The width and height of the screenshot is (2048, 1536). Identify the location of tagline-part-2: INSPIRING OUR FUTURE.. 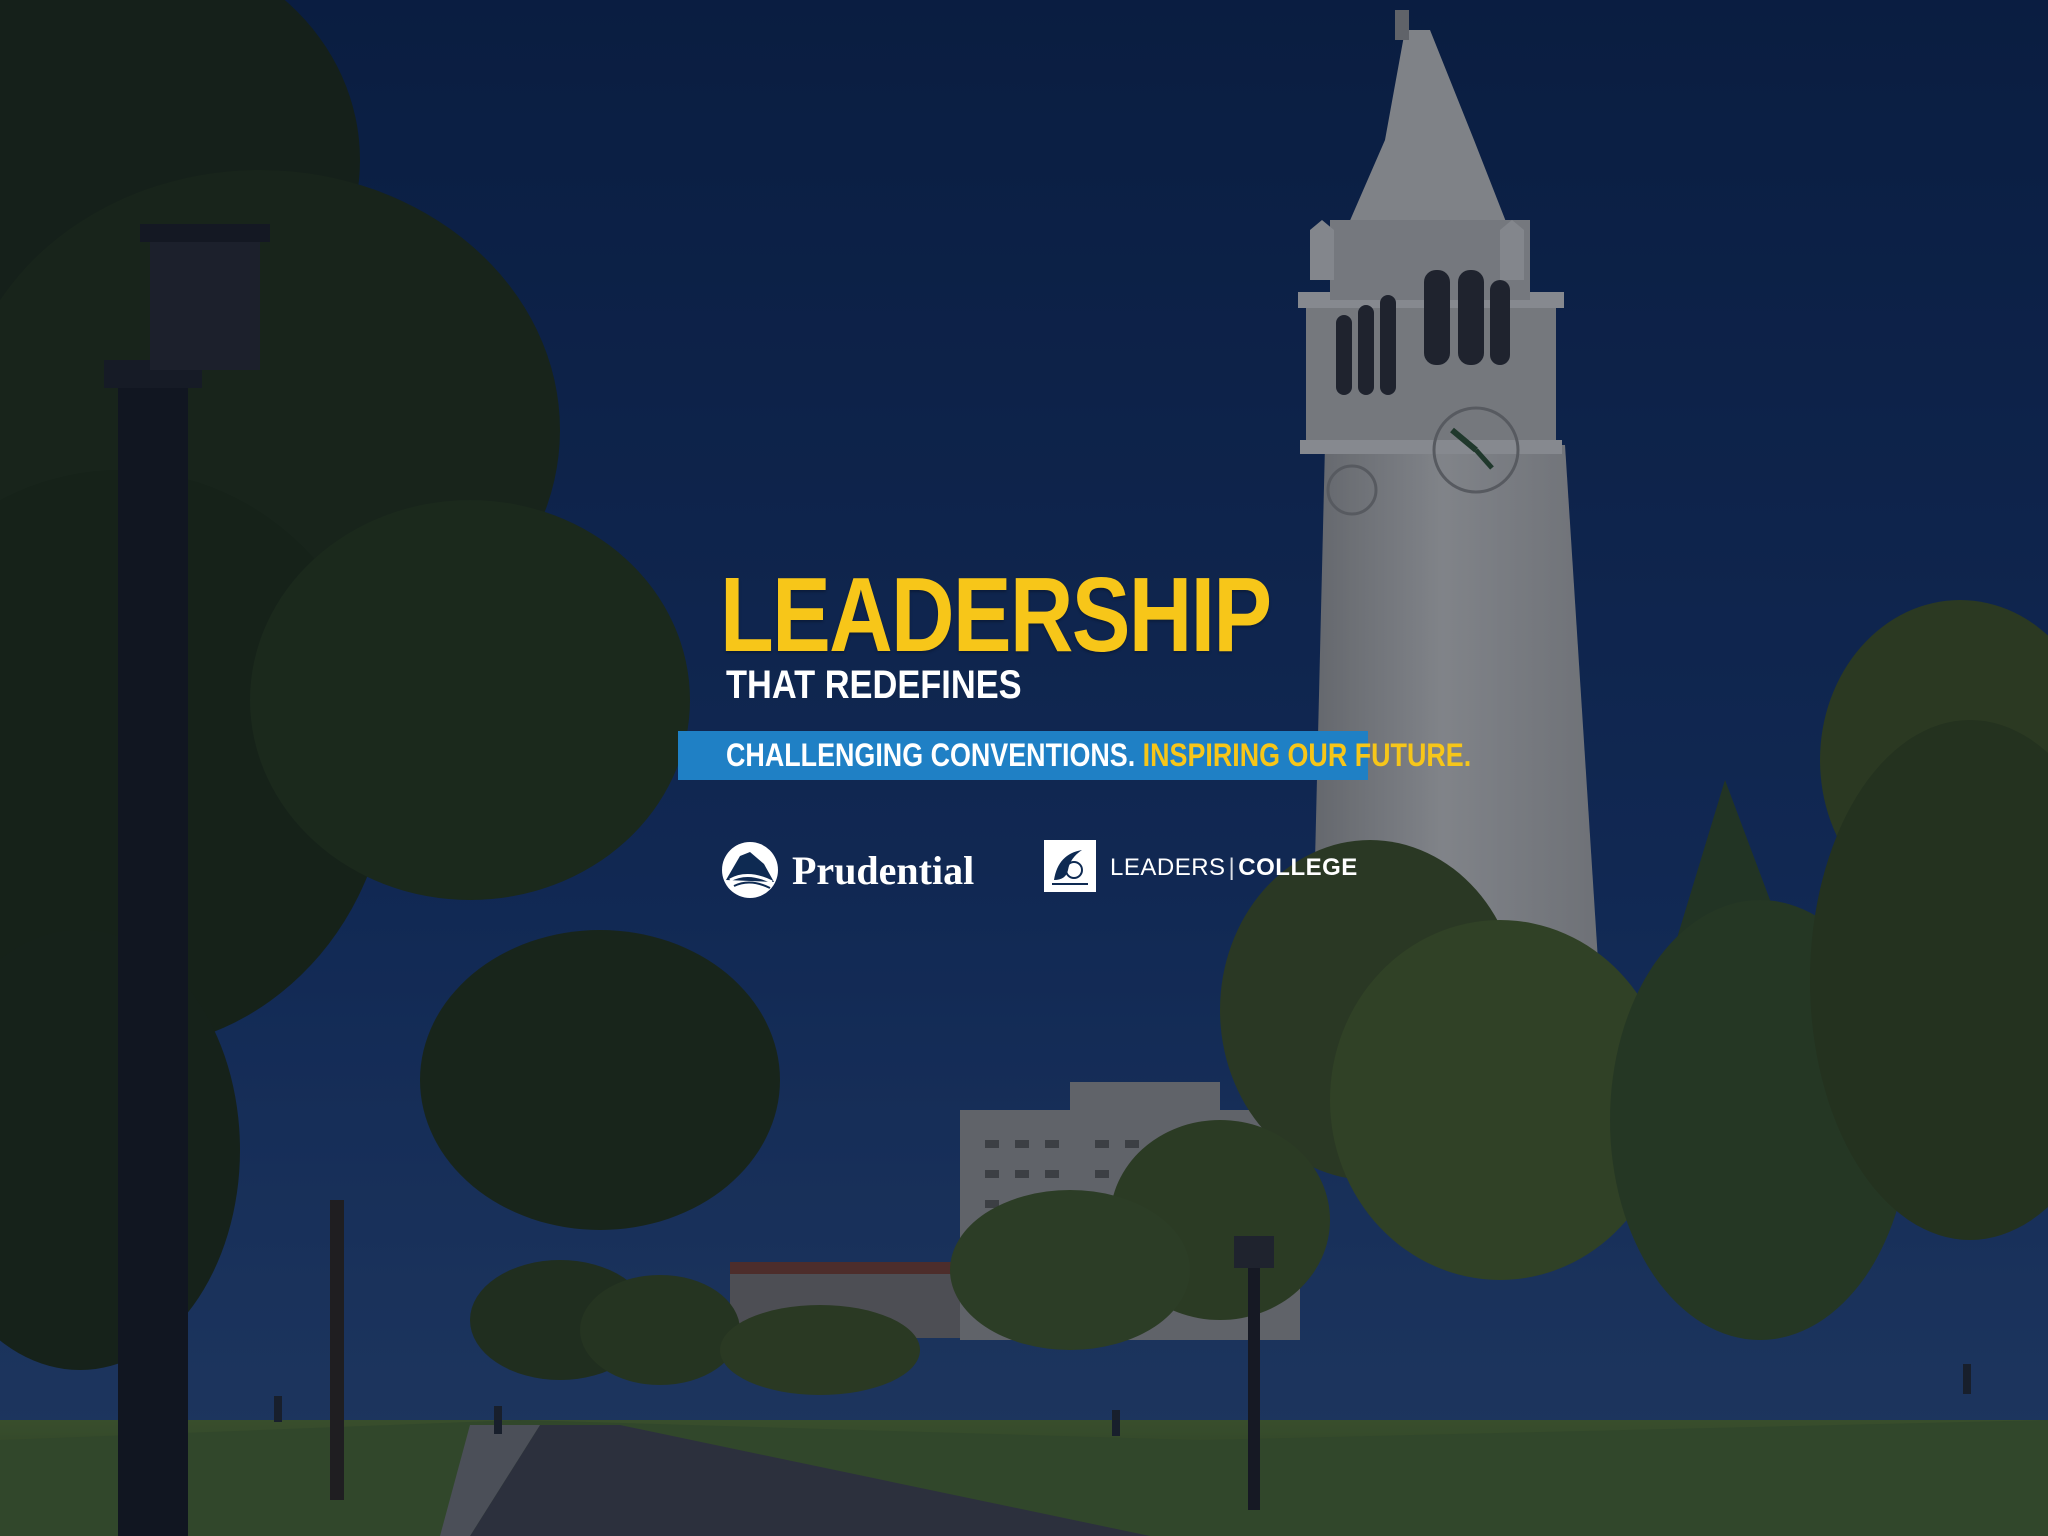
(1307, 755).